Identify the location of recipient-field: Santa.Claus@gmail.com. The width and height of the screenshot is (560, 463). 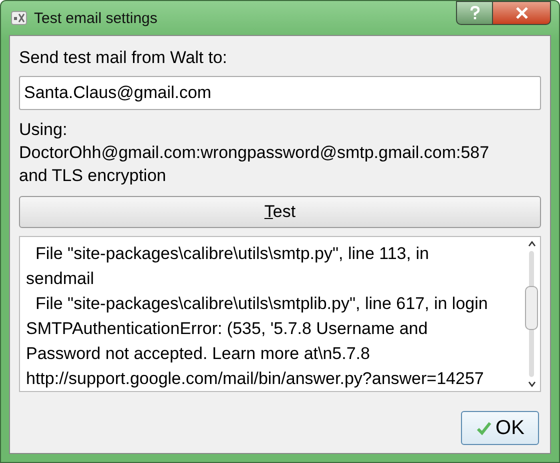
(280, 93).